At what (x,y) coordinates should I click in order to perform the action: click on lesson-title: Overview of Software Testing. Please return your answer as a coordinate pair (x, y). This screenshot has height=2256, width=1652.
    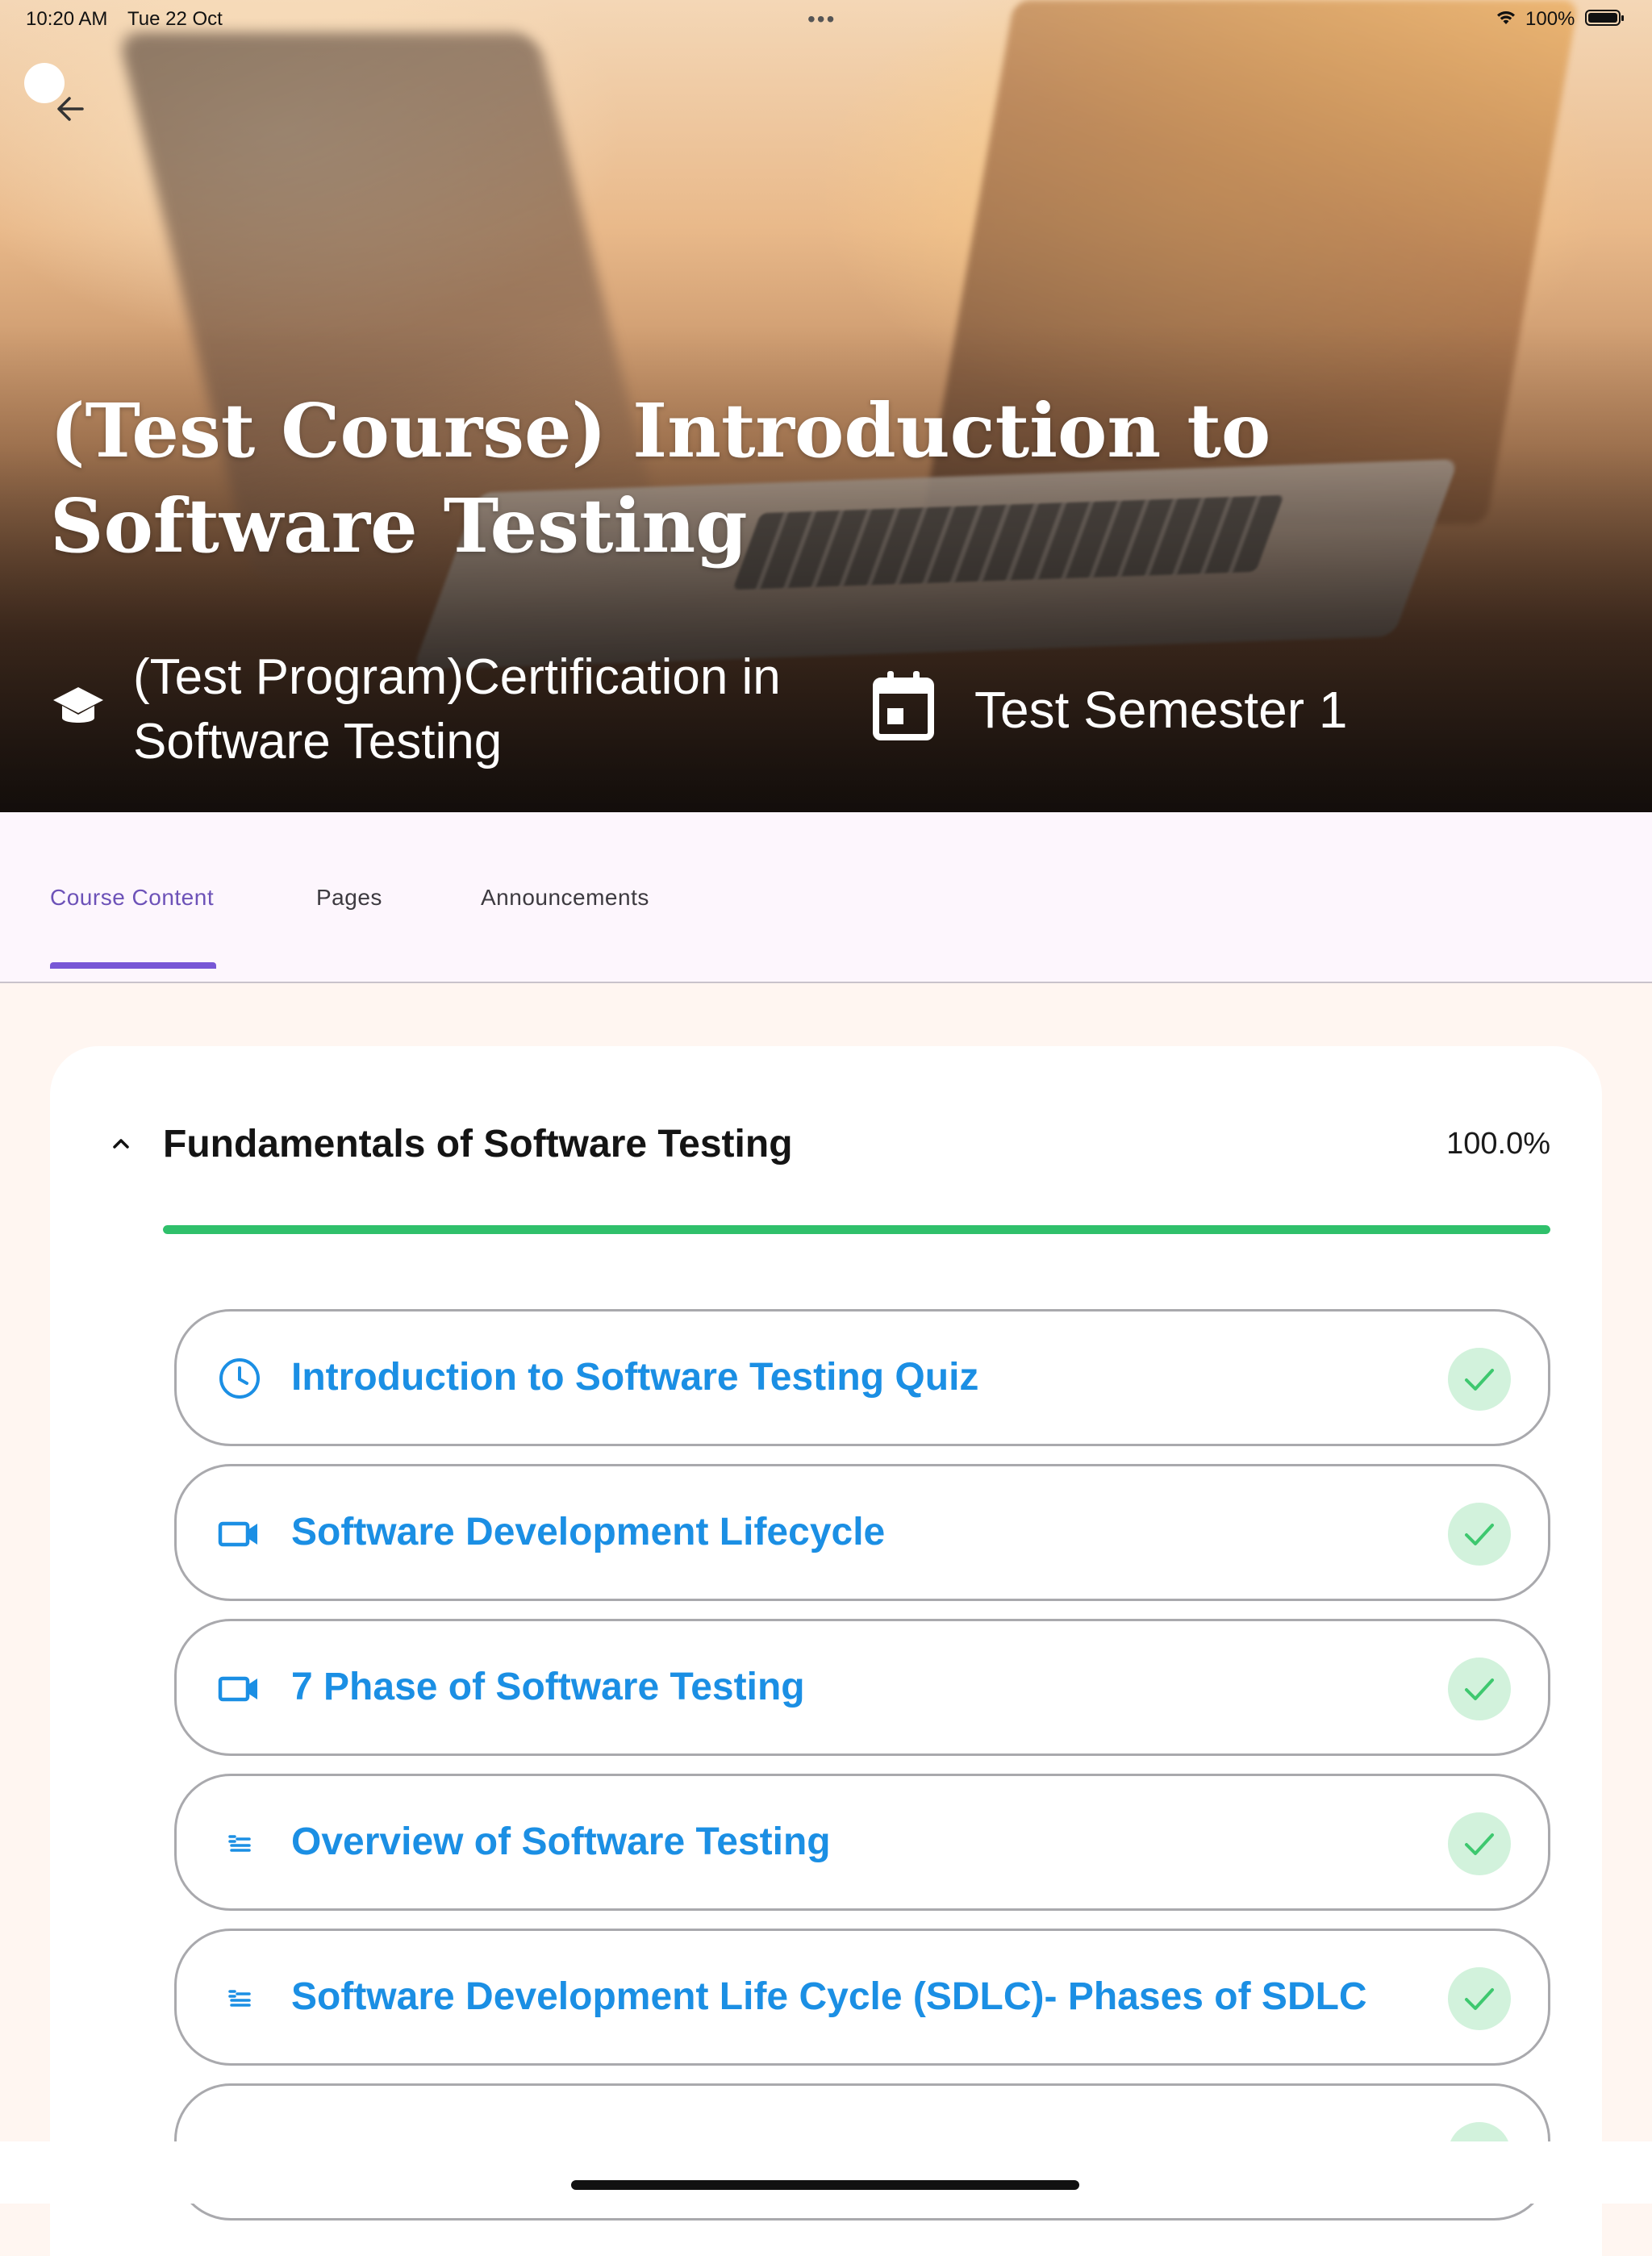
    Looking at the image, I should click on (561, 1841).